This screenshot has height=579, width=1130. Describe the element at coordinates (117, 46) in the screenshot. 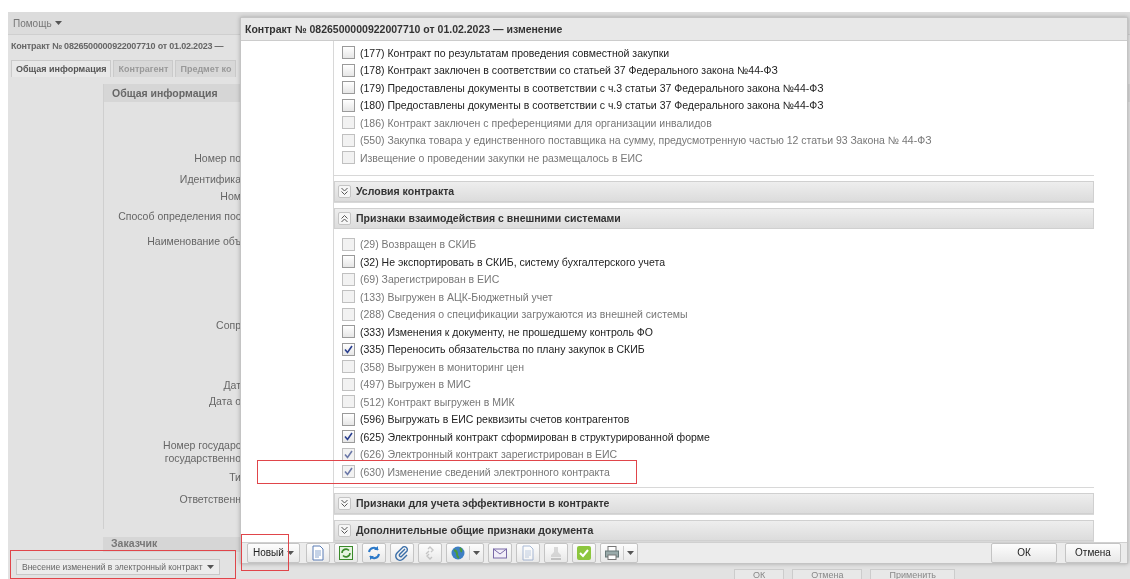

I see `window-title: Контракт № 0826500000922007710 от 01.02.2023 —` at that location.